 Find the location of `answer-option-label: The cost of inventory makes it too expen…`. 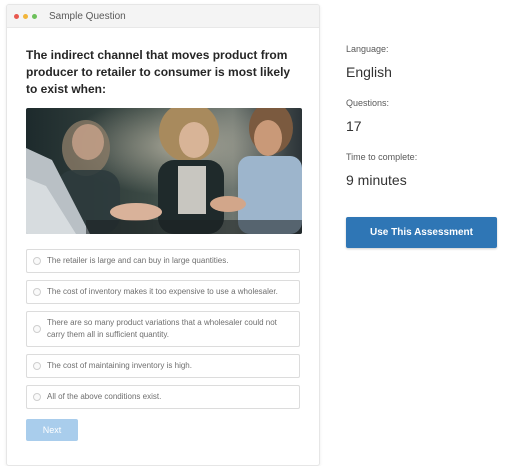

answer-option-label: The cost of inventory makes it too expen… is located at coordinates (162, 291).